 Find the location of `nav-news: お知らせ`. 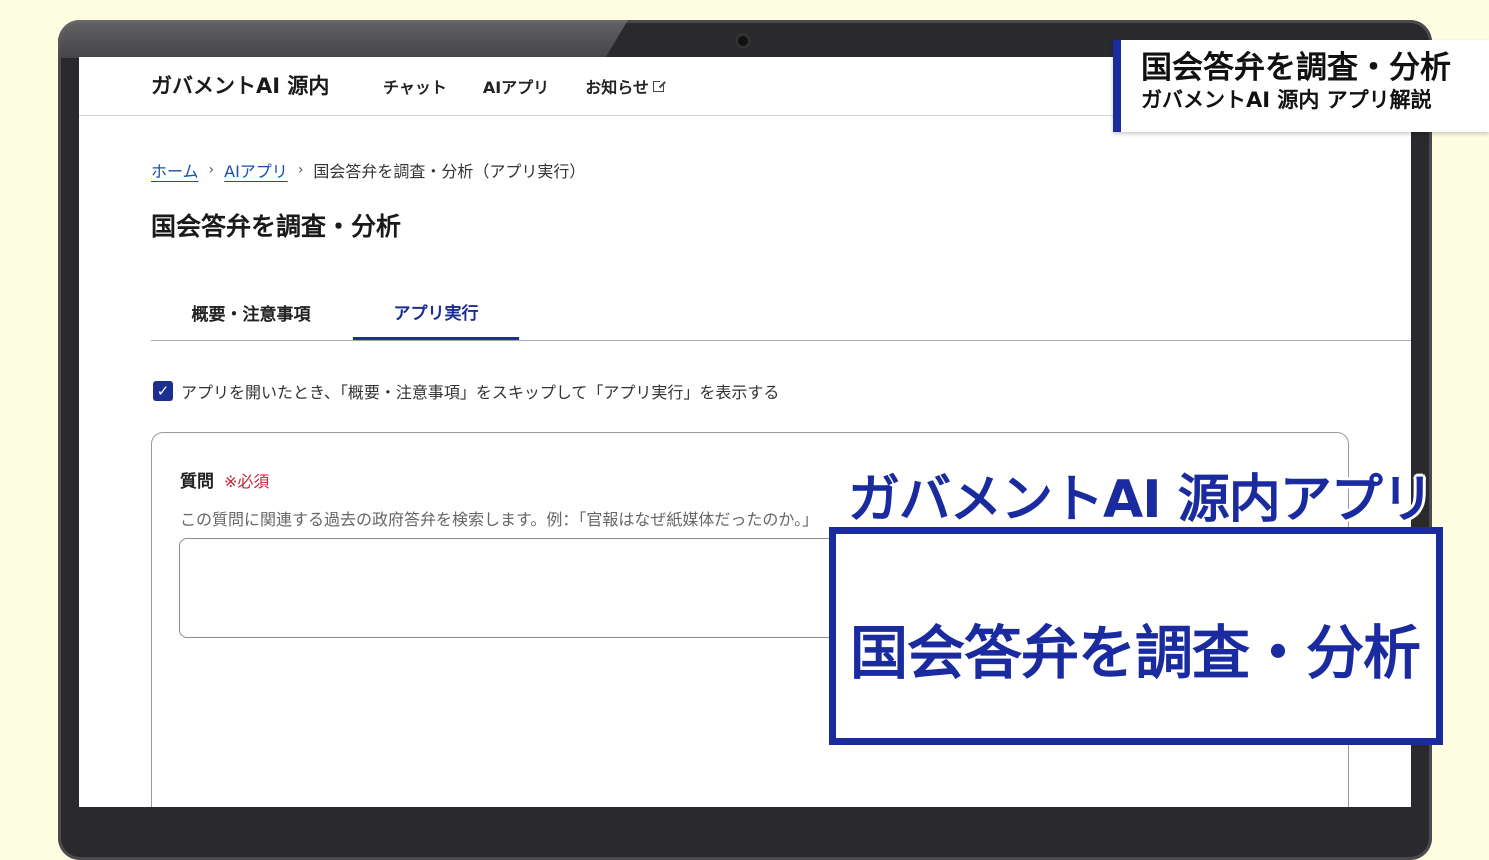

nav-news: お知らせ is located at coordinates (625, 86).